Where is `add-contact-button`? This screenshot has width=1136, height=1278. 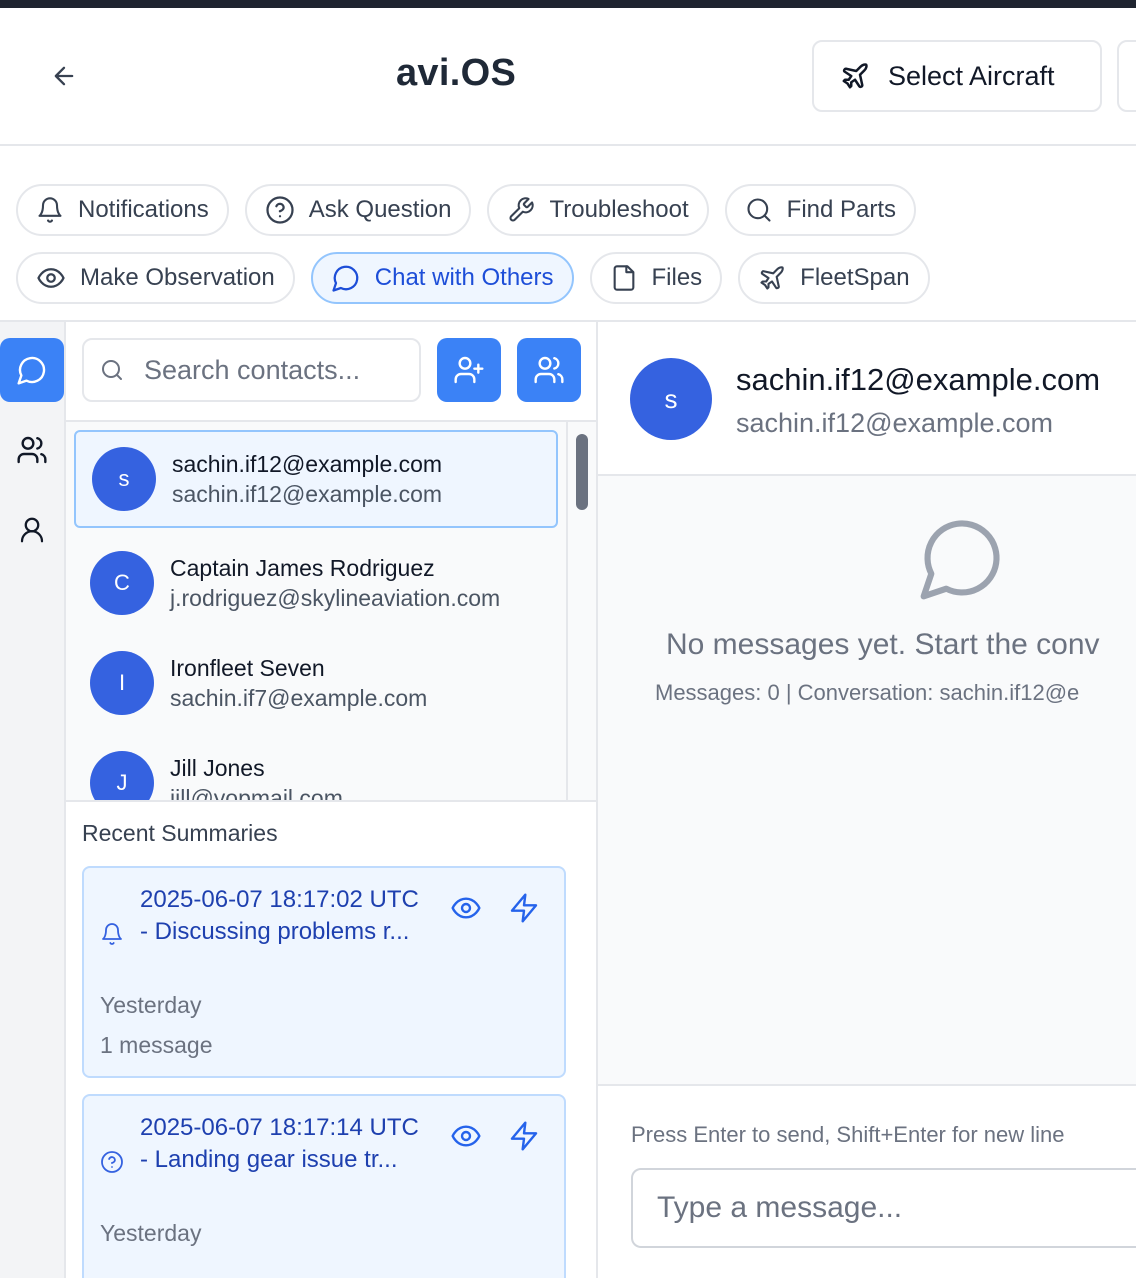 add-contact-button is located at coordinates (469, 370).